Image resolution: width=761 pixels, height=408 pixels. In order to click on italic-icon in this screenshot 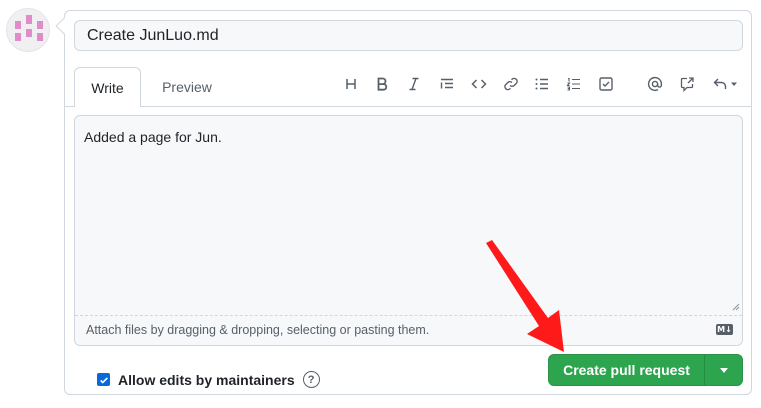, I will do `click(414, 84)`.